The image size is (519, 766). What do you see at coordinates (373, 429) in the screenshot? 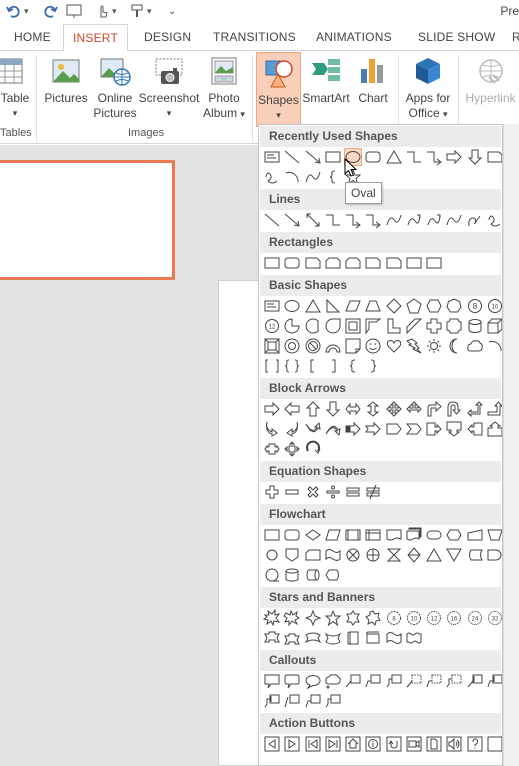
I see `notchedr-shape-icon` at bounding box center [373, 429].